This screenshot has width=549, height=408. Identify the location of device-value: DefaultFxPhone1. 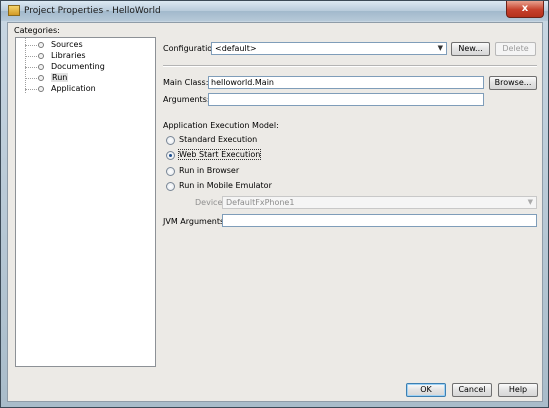
(260, 202).